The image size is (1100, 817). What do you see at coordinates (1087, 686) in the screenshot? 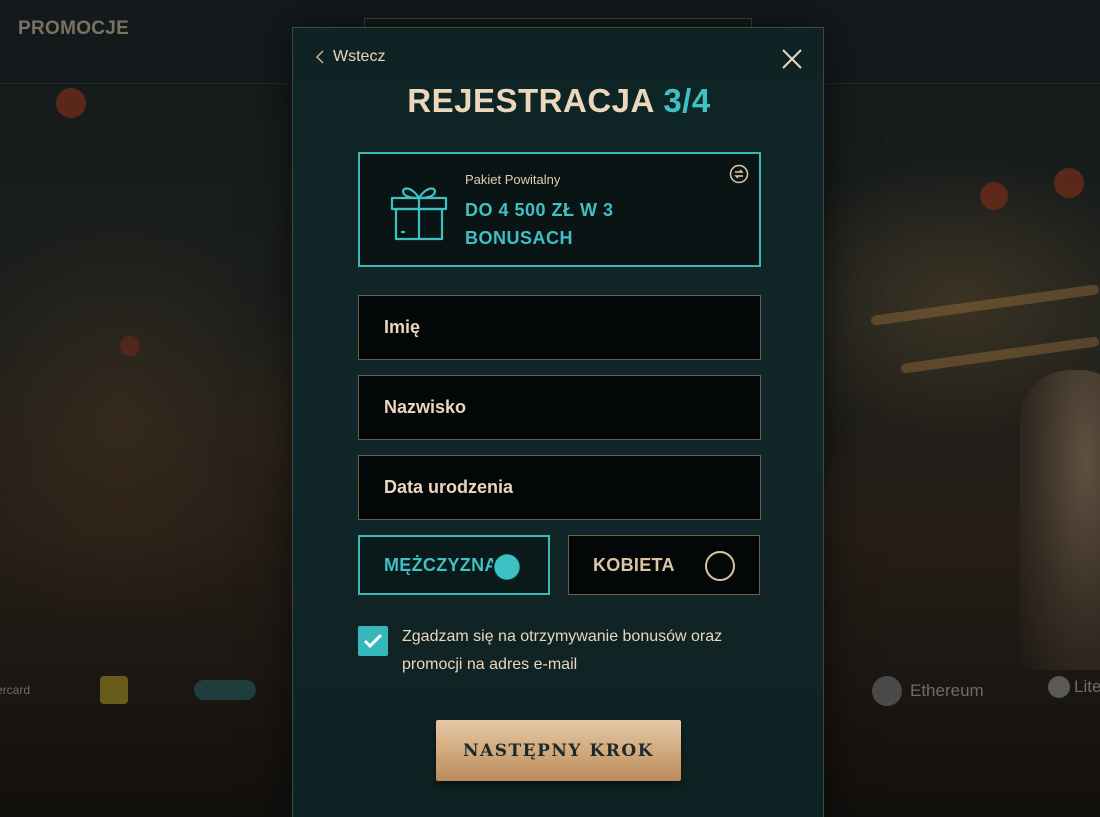
I see `payment-logo-label: Lite` at bounding box center [1087, 686].